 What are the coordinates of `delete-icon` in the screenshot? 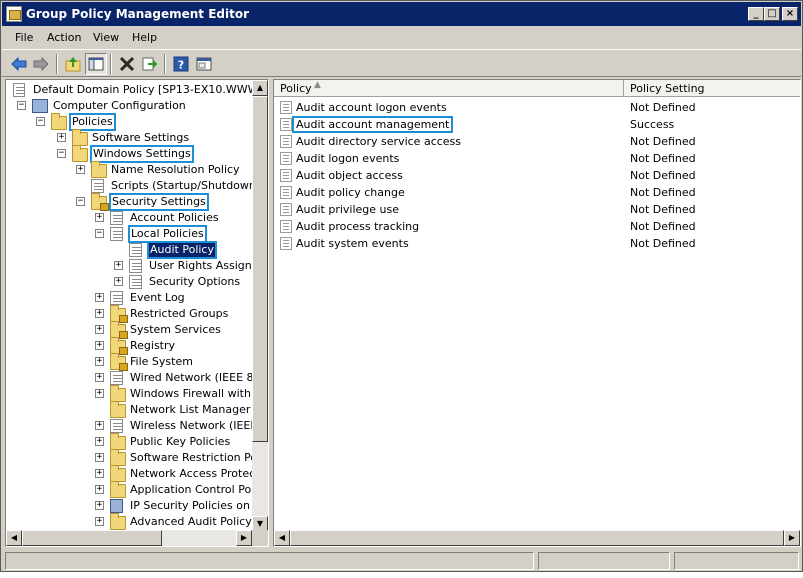 It's located at (127, 64).